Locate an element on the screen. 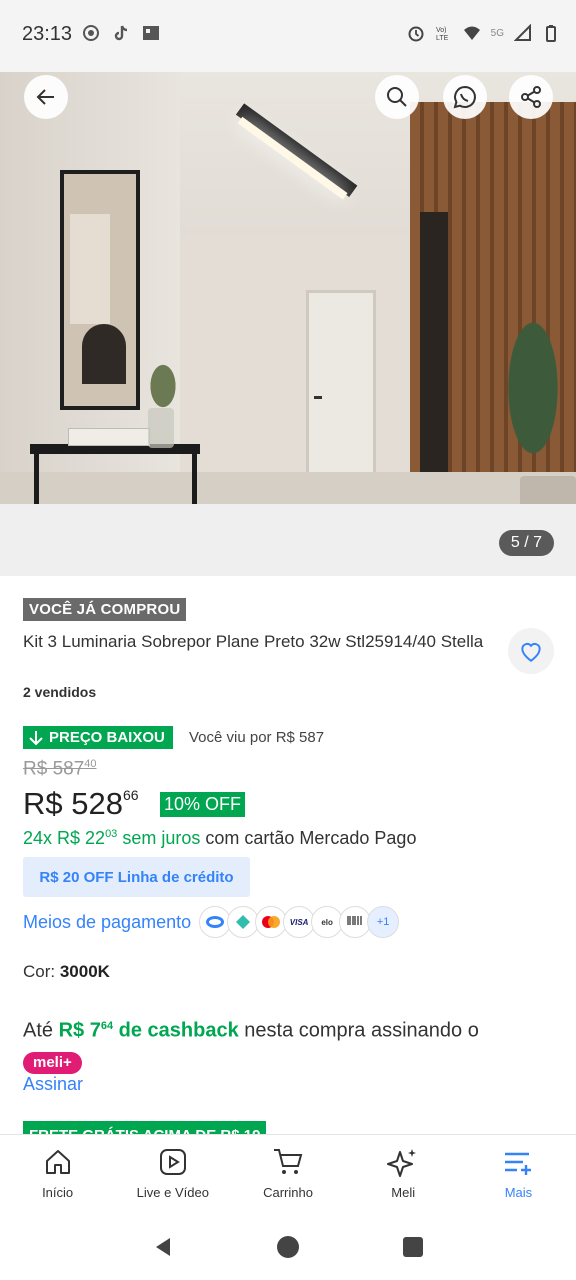 Image resolution: width=576 pixels, height=1280 pixels. heart-icon is located at coordinates (531, 652).